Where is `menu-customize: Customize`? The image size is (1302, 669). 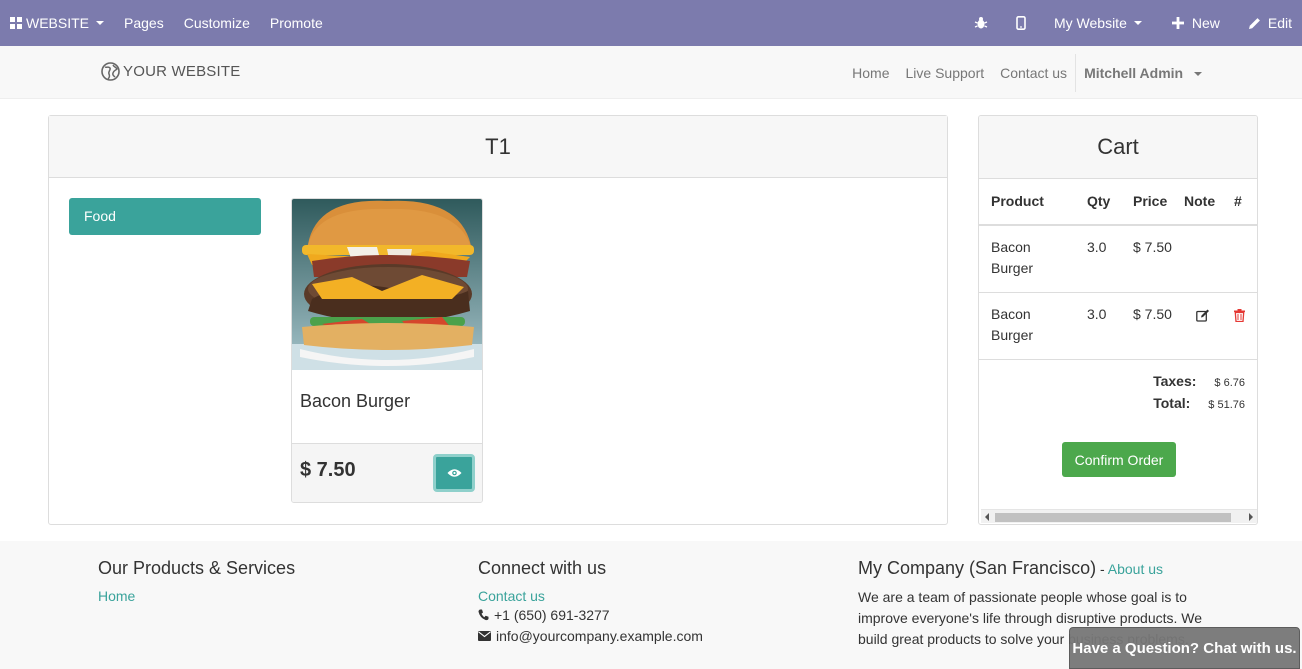 menu-customize: Customize is located at coordinates (217, 23).